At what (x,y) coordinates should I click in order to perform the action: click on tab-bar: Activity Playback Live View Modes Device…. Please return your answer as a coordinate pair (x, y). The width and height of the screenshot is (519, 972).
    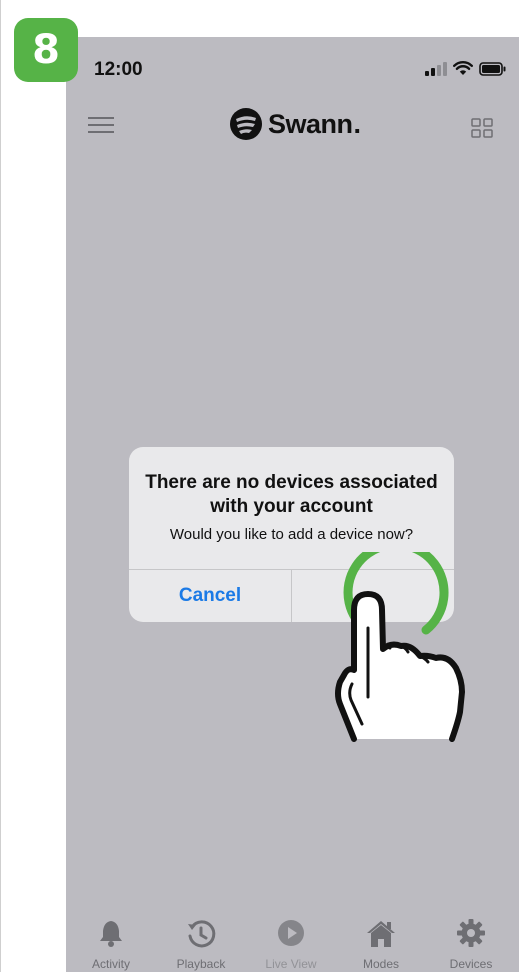
    Looking at the image, I should click on (292, 941).